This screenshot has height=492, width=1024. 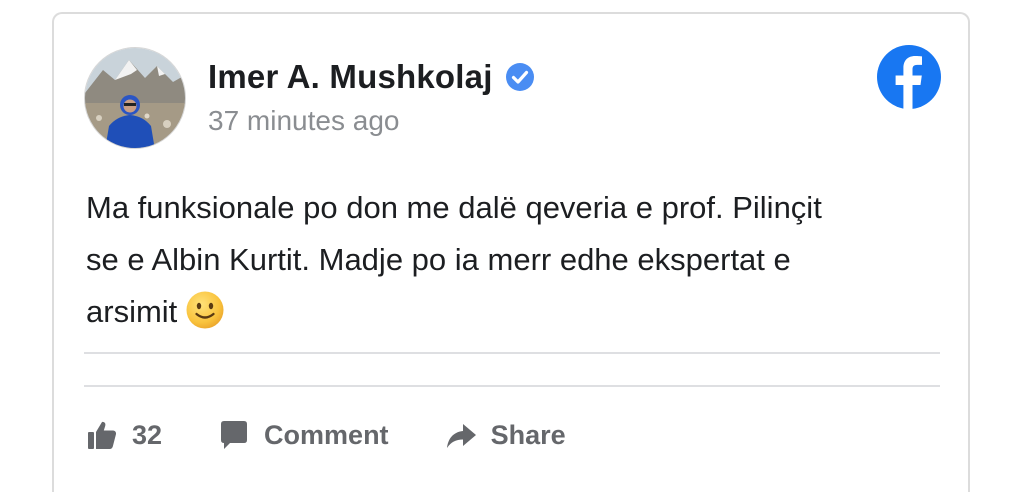 I want to click on post-actions-bar: 32 Comment Share, so click(x=326, y=435).